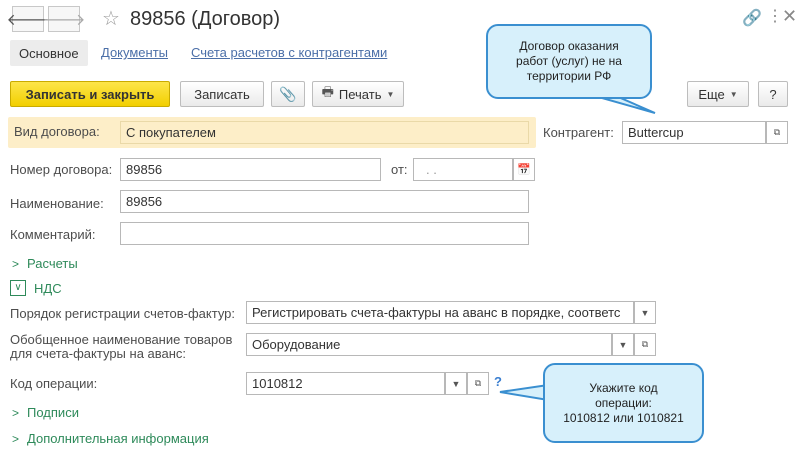 The width and height of the screenshot is (804, 475). What do you see at coordinates (569, 46) in the screenshot?
I see `callout-top-line1: Договор оказания` at bounding box center [569, 46].